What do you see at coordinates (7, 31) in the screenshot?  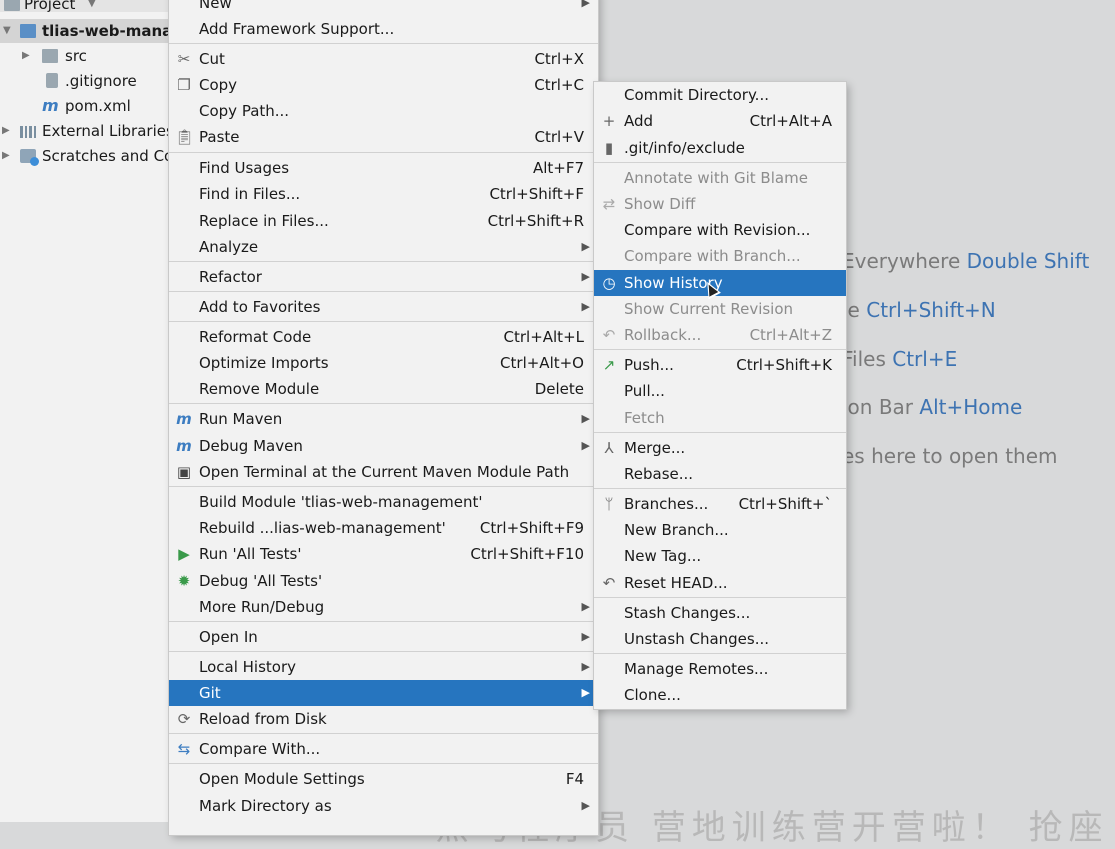 I see `expand-arrow-icon: ▼` at bounding box center [7, 31].